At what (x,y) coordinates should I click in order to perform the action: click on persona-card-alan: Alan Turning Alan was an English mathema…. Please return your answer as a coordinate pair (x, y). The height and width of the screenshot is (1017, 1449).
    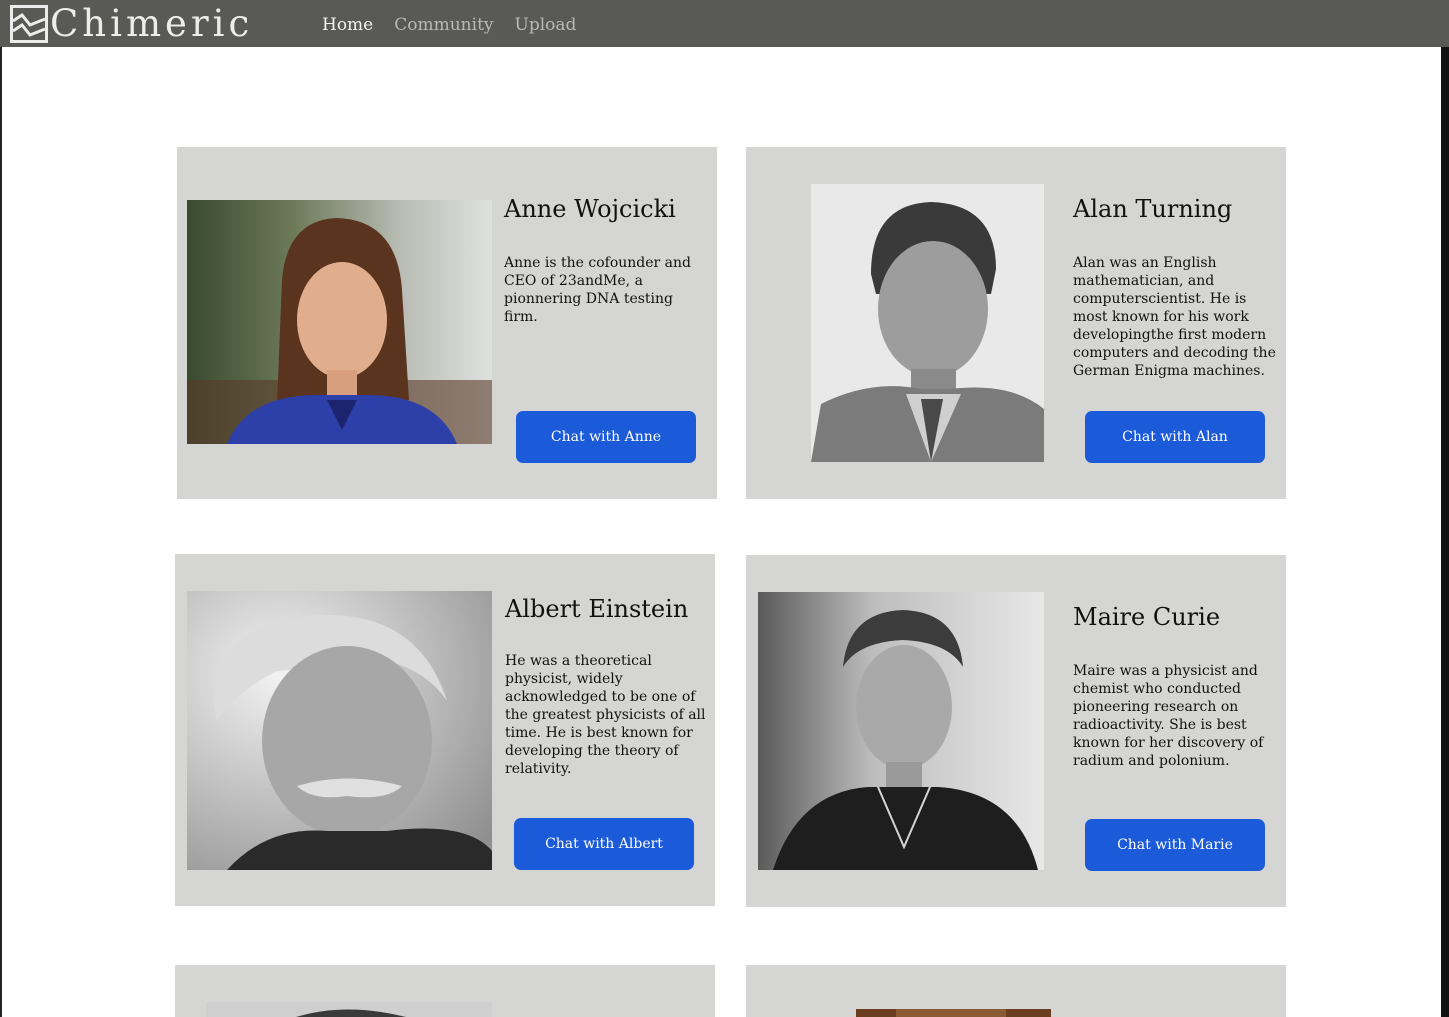
    Looking at the image, I should click on (1016, 323).